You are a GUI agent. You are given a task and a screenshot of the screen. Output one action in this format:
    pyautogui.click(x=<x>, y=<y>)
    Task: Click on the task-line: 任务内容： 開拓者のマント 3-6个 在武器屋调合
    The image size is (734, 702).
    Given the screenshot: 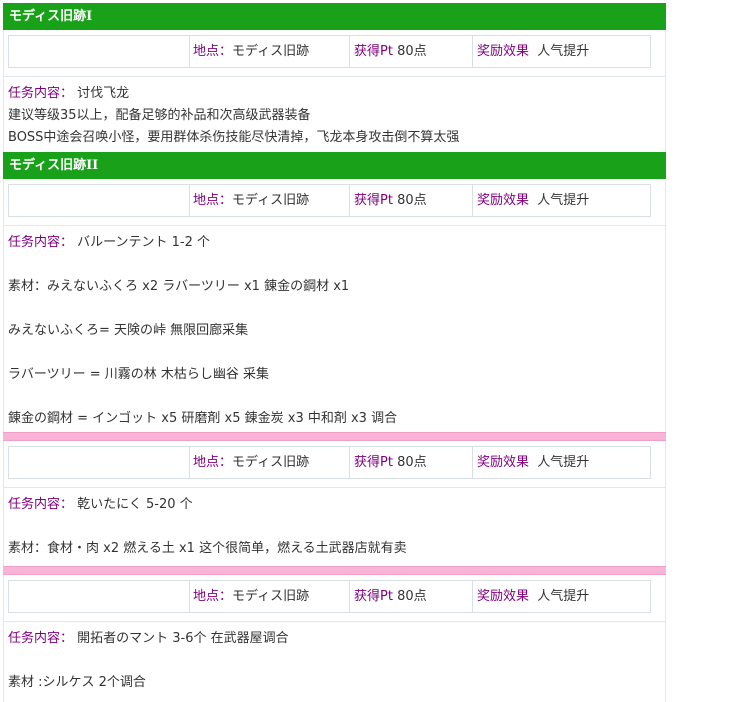 What is the action you would take?
    pyautogui.click(x=336, y=639)
    